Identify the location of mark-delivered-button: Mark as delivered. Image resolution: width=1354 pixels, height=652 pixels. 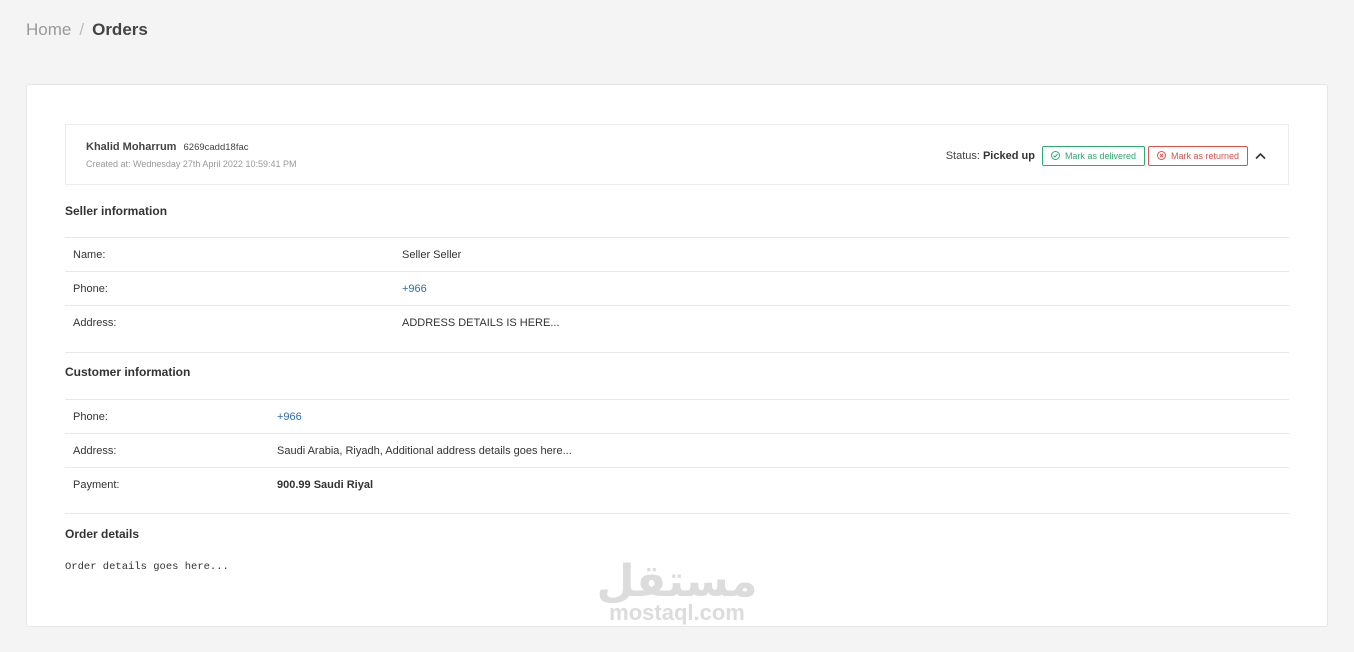
(1093, 155).